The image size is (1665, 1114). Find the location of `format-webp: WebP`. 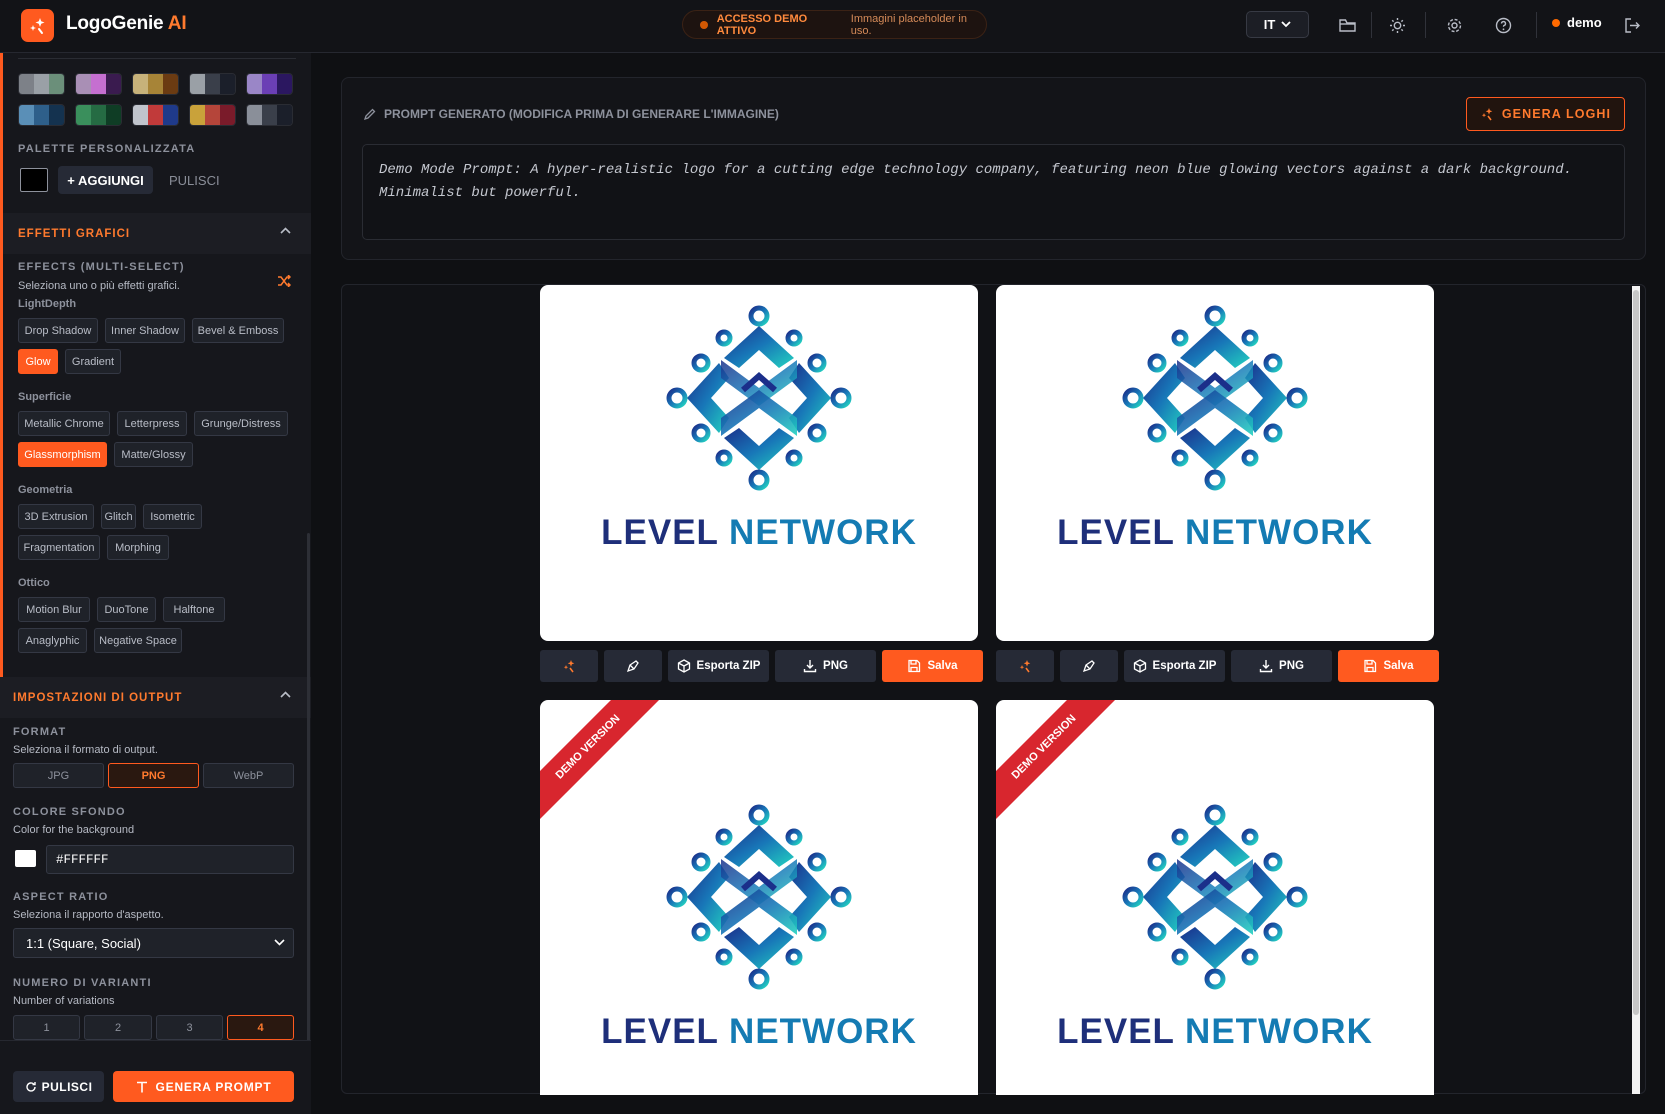

format-webp: WebP is located at coordinates (248, 775).